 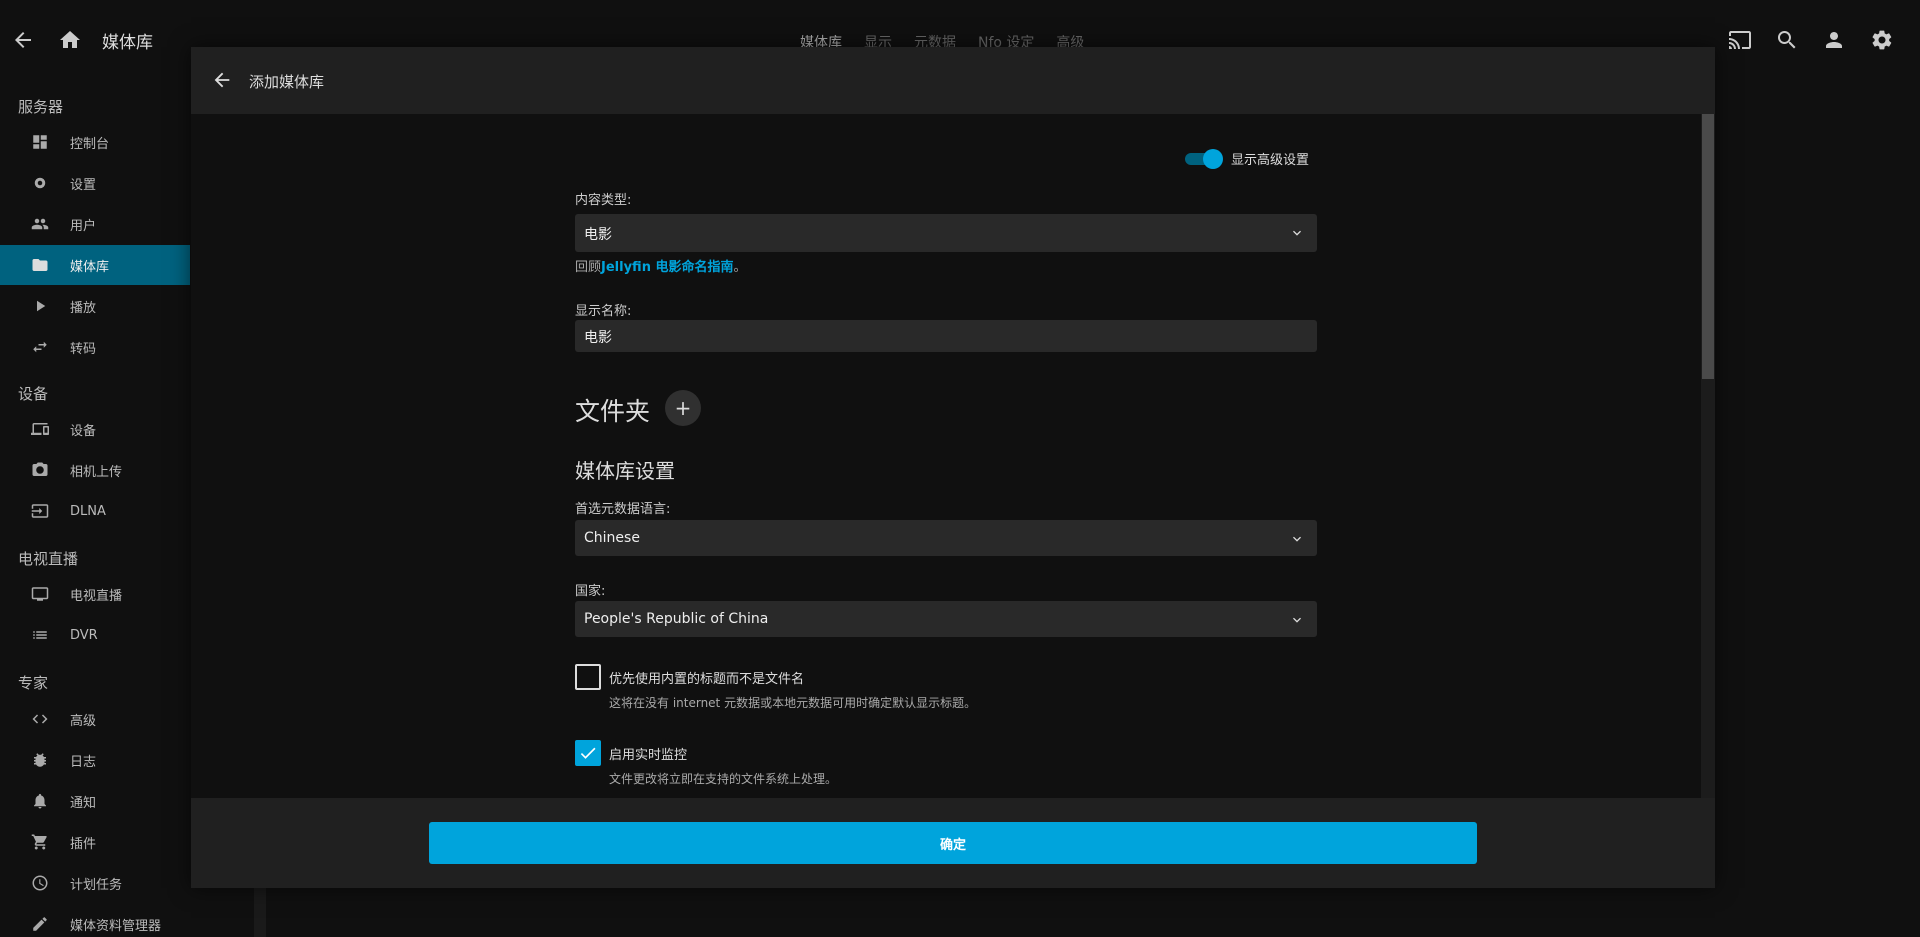 I want to click on naming-guide-hint: 回顾Jellyfin 电影命名指南。, so click(x=661, y=267).